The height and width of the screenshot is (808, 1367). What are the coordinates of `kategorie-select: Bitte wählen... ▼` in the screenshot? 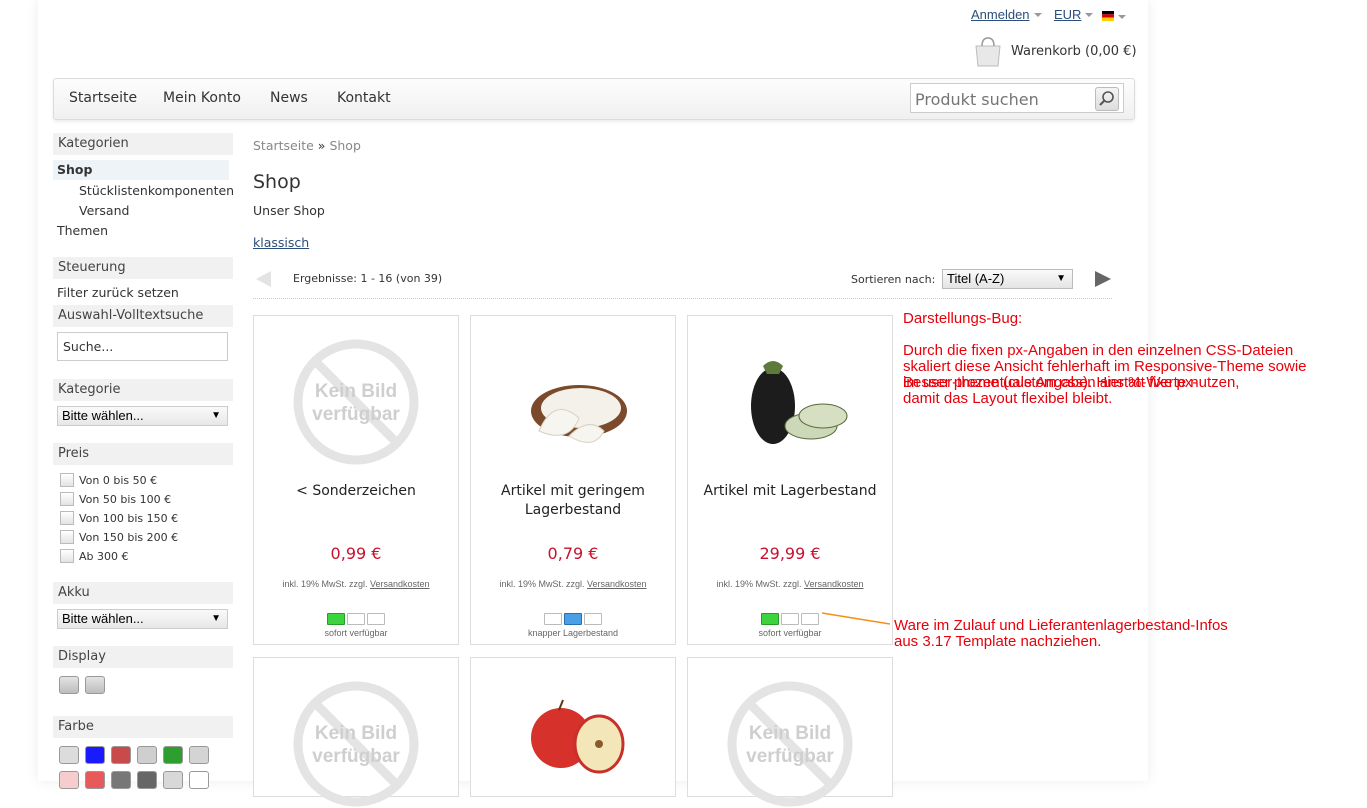 It's located at (142, 416).